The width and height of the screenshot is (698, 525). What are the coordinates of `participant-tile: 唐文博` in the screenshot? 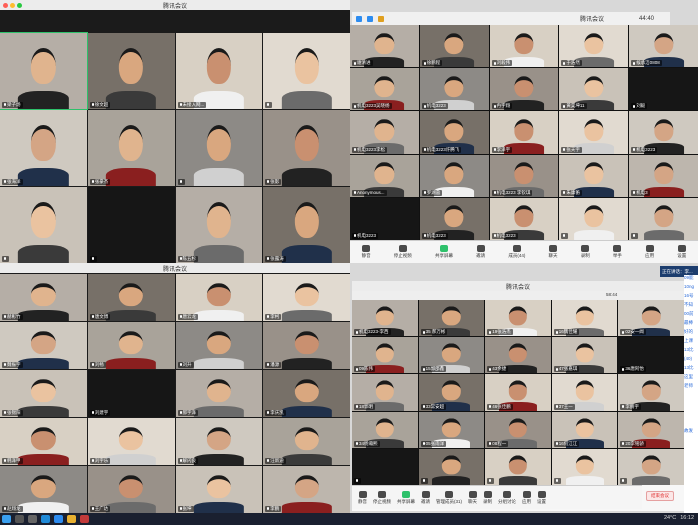 It's located at (131, 297).